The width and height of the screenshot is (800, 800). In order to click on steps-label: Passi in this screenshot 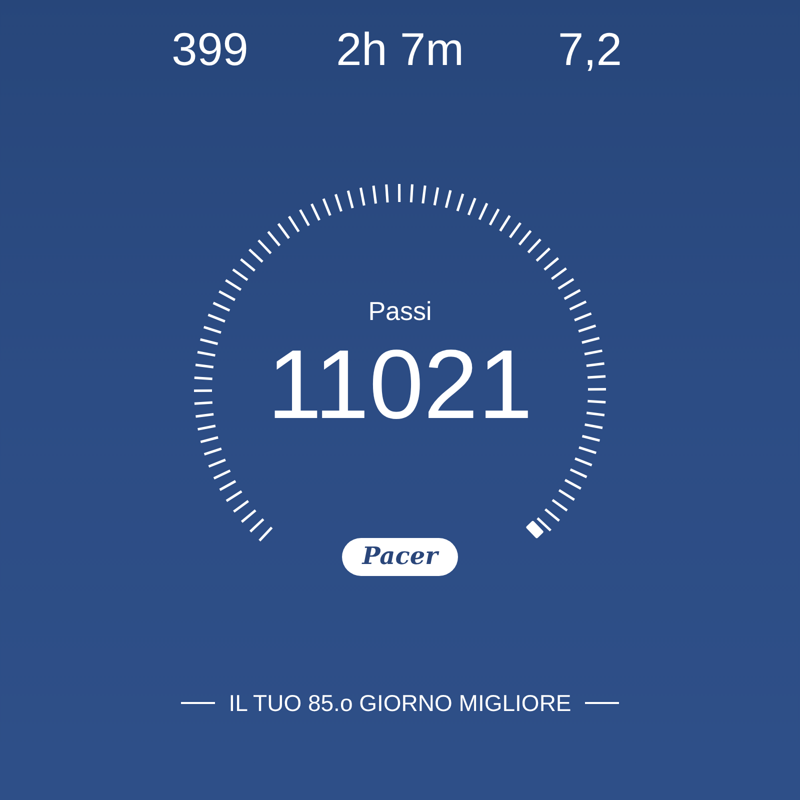, I will do `click(400, 311)`.